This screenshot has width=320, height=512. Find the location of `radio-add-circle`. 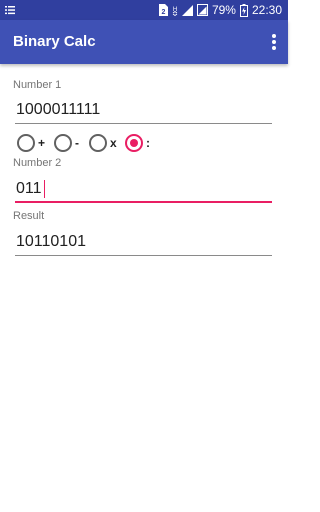

radio-add-circle is located at coordinates (26, 143).